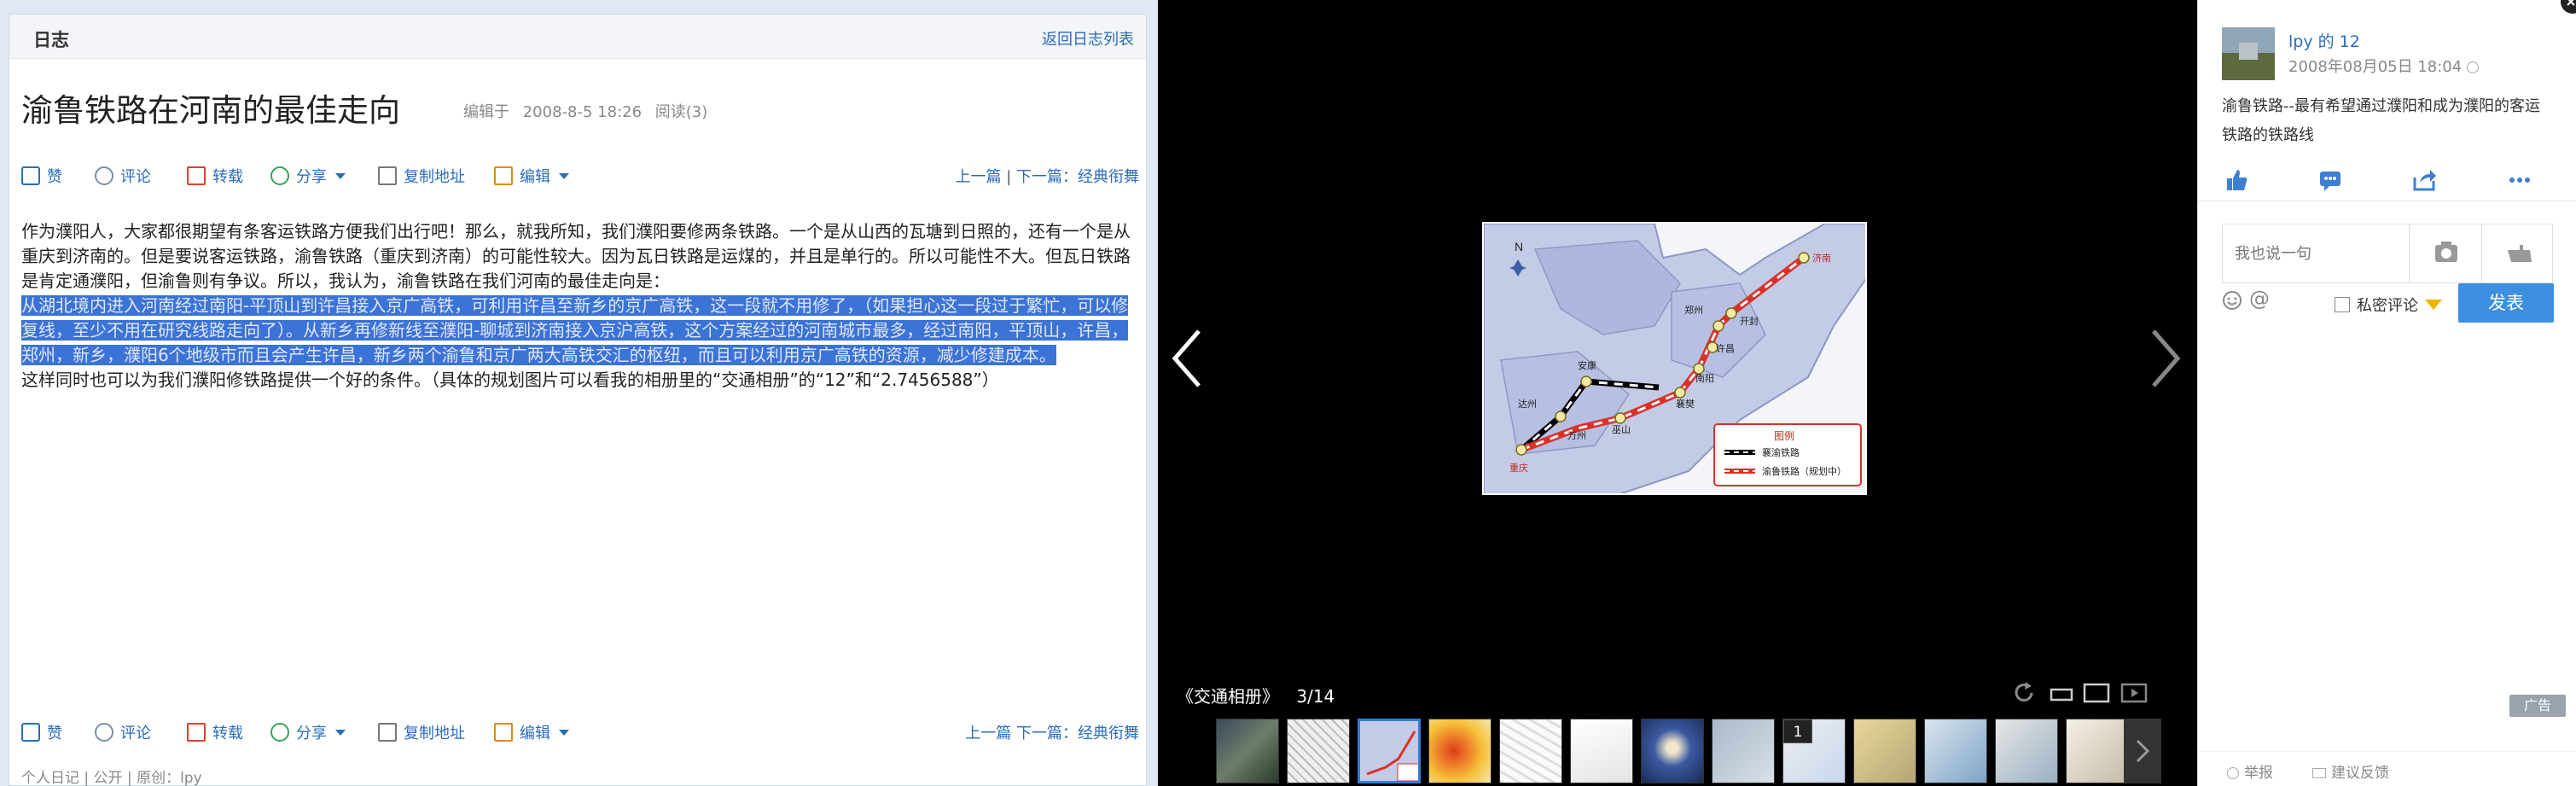  Describe the element at coordinates (2164, 358) in the screenshot. I see `next-photo-arrow-icon` at that location.